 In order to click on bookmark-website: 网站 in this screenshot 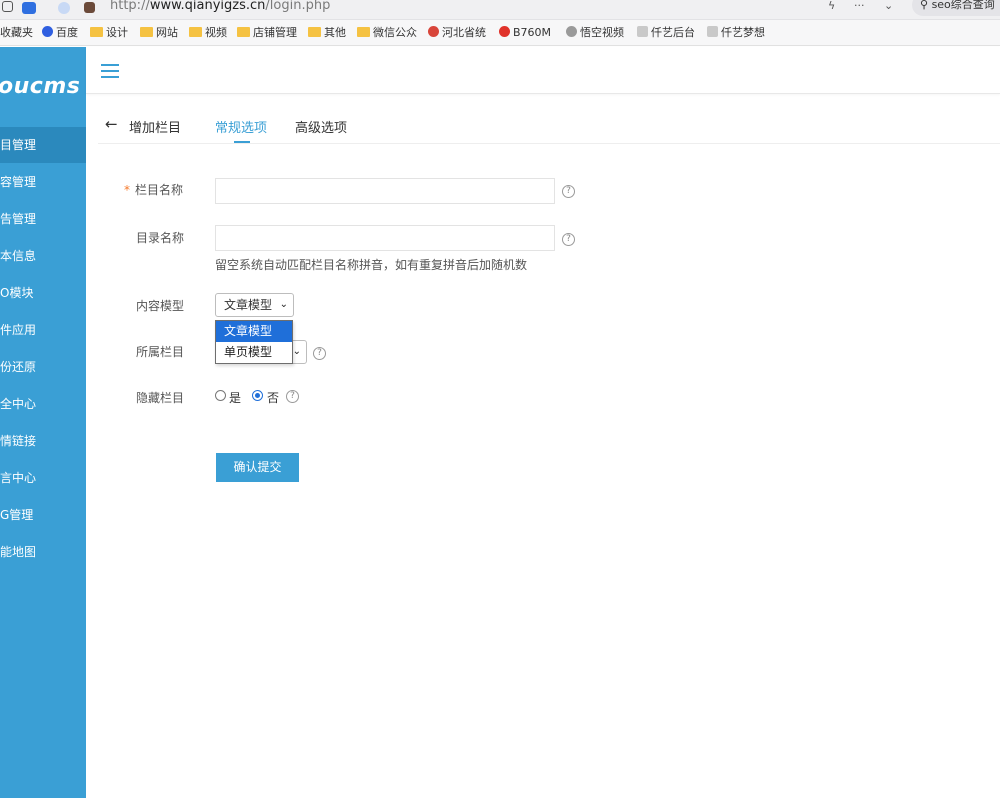, I will do `click(159, 33)`.